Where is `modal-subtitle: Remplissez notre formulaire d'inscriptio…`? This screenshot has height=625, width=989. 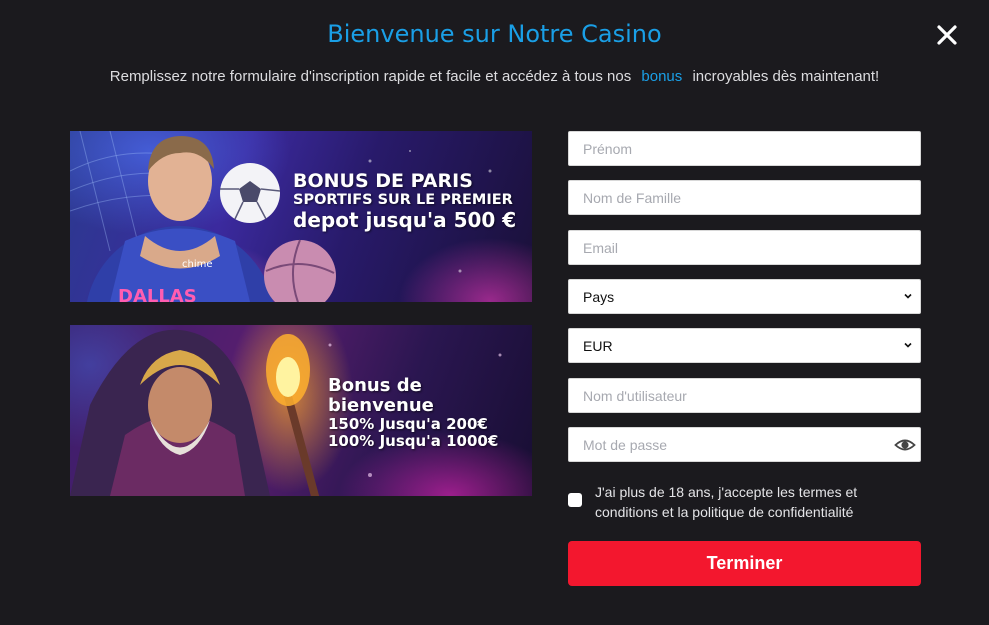 modal-subtitle: Remplissez notre formulaire d'inscriptio… is located at coordinates (494, 76).